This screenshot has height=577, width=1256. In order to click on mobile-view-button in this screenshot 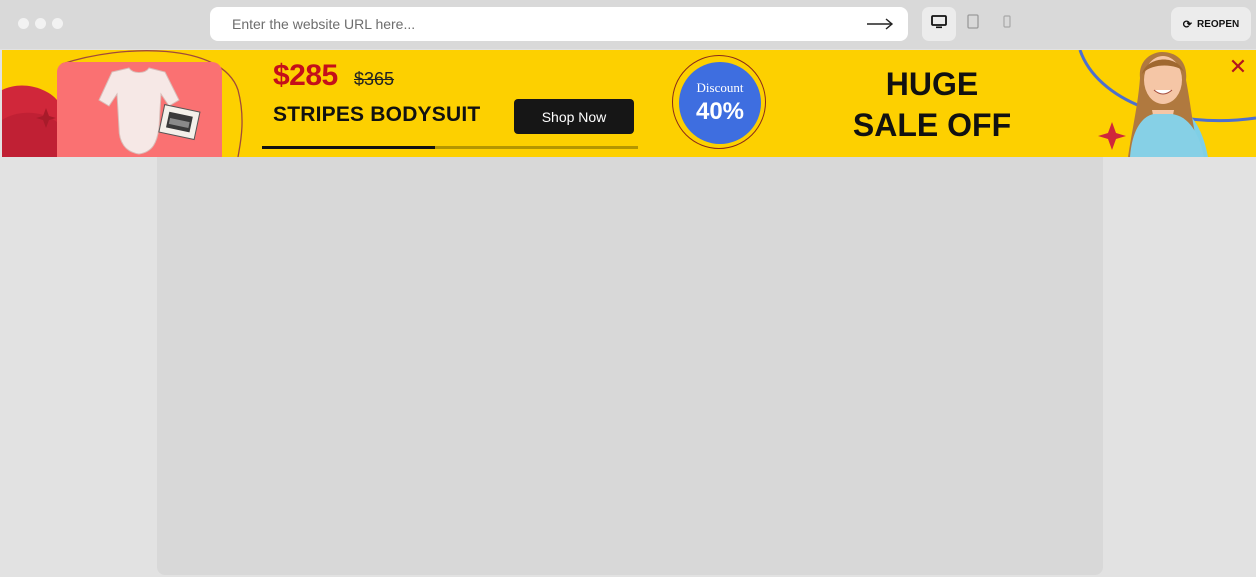, I will do `click(1007, 24)`.